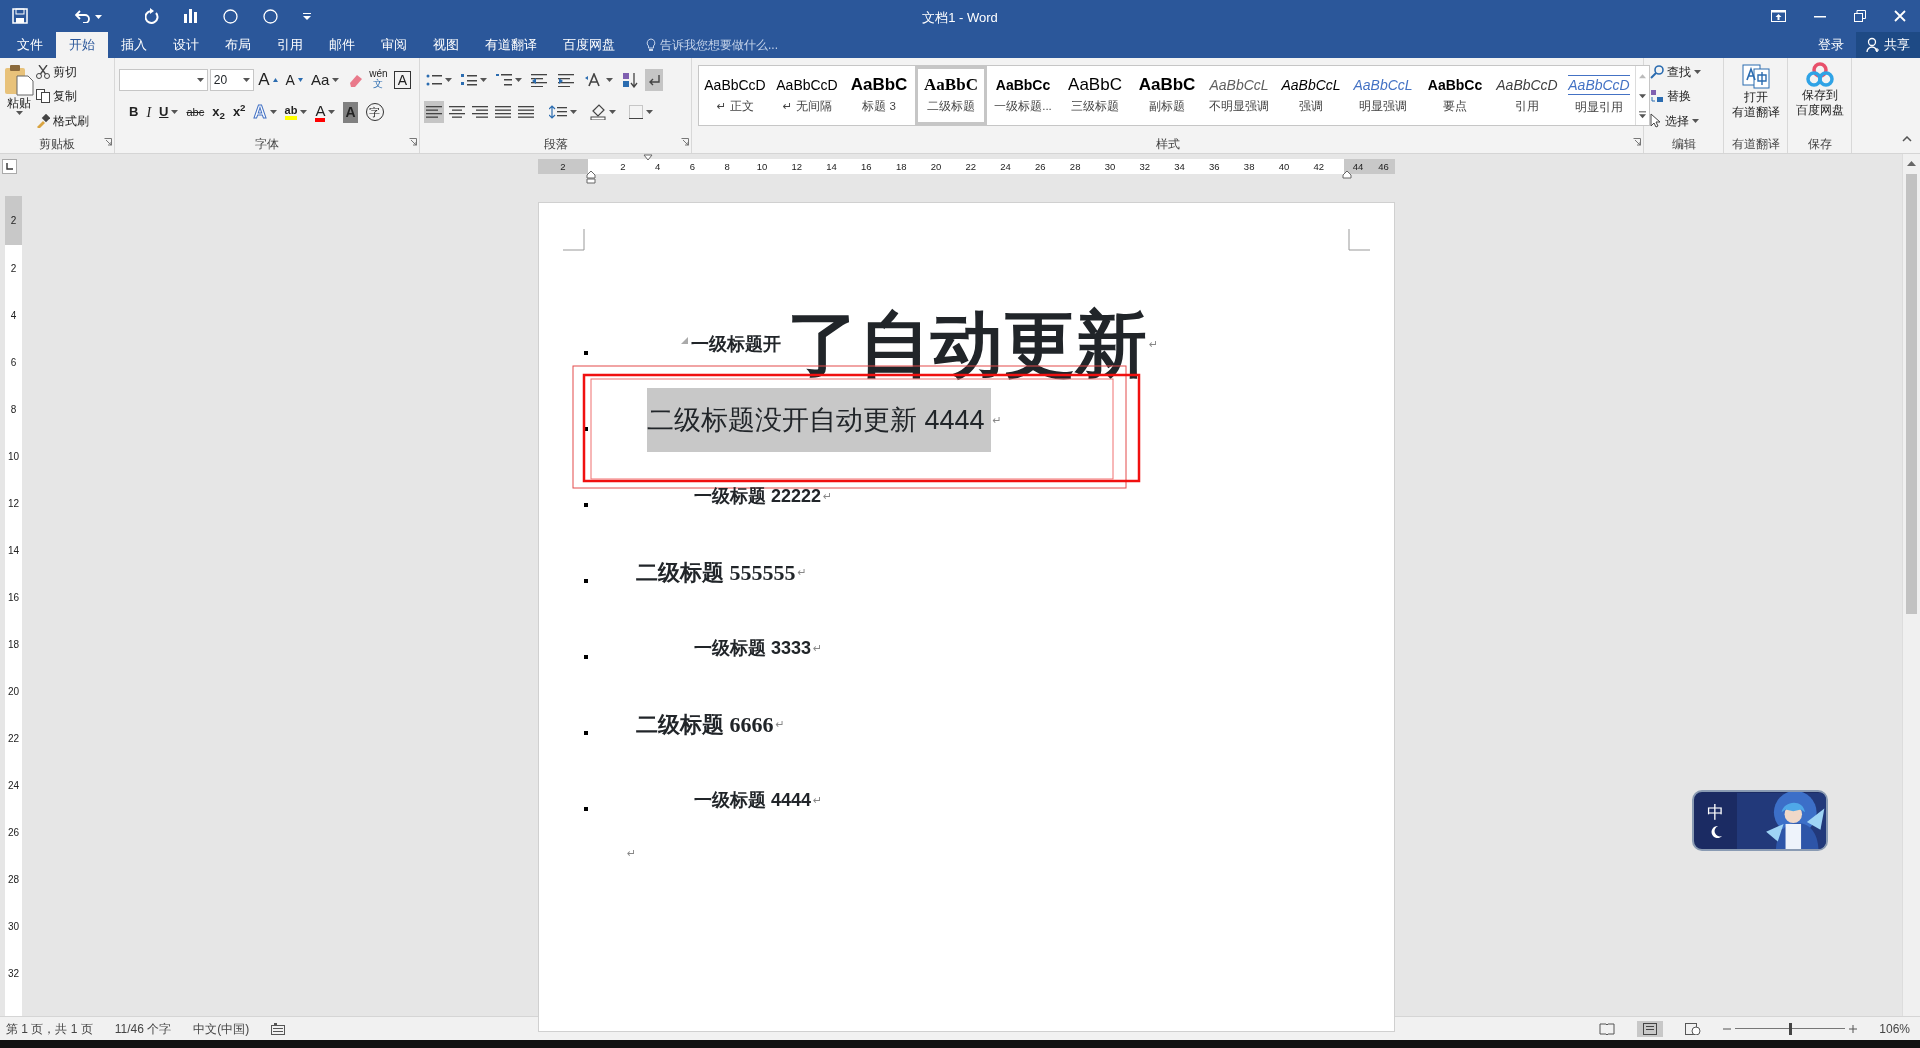  I want to click on format-painter-button: 格式刷, so click(62, 120).